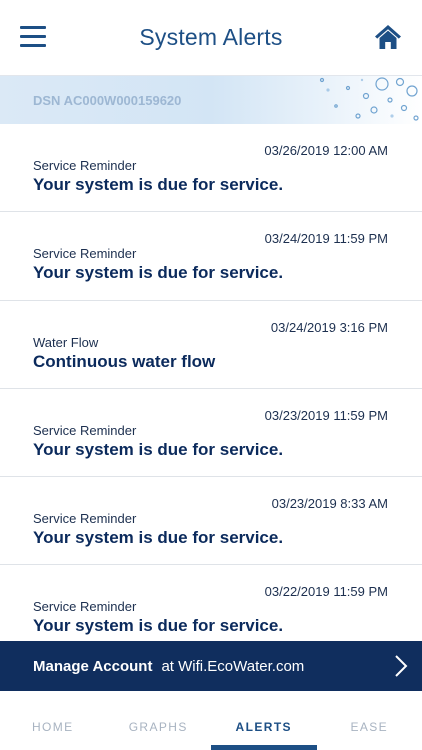 The width and height of the screenshot is (422, 750). I want to click on alert-timestamp: 03/22/2019 11:59 PM, so click(326, 592).